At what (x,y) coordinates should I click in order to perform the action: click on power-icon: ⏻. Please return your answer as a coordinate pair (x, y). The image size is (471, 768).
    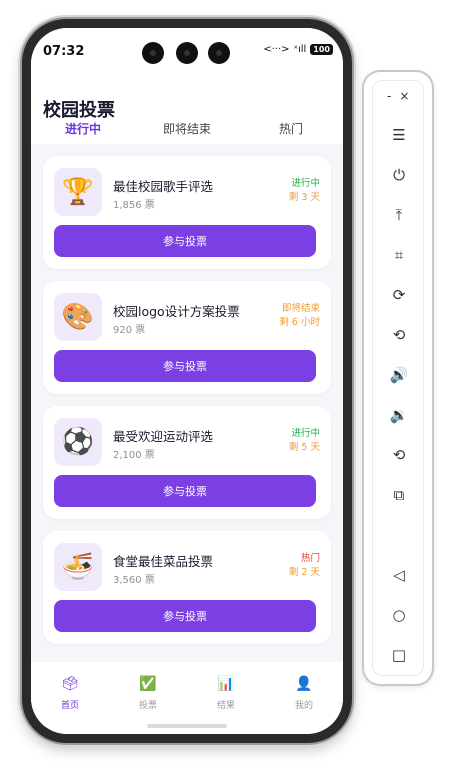
    Looking at the image, I should click on (399, 175).